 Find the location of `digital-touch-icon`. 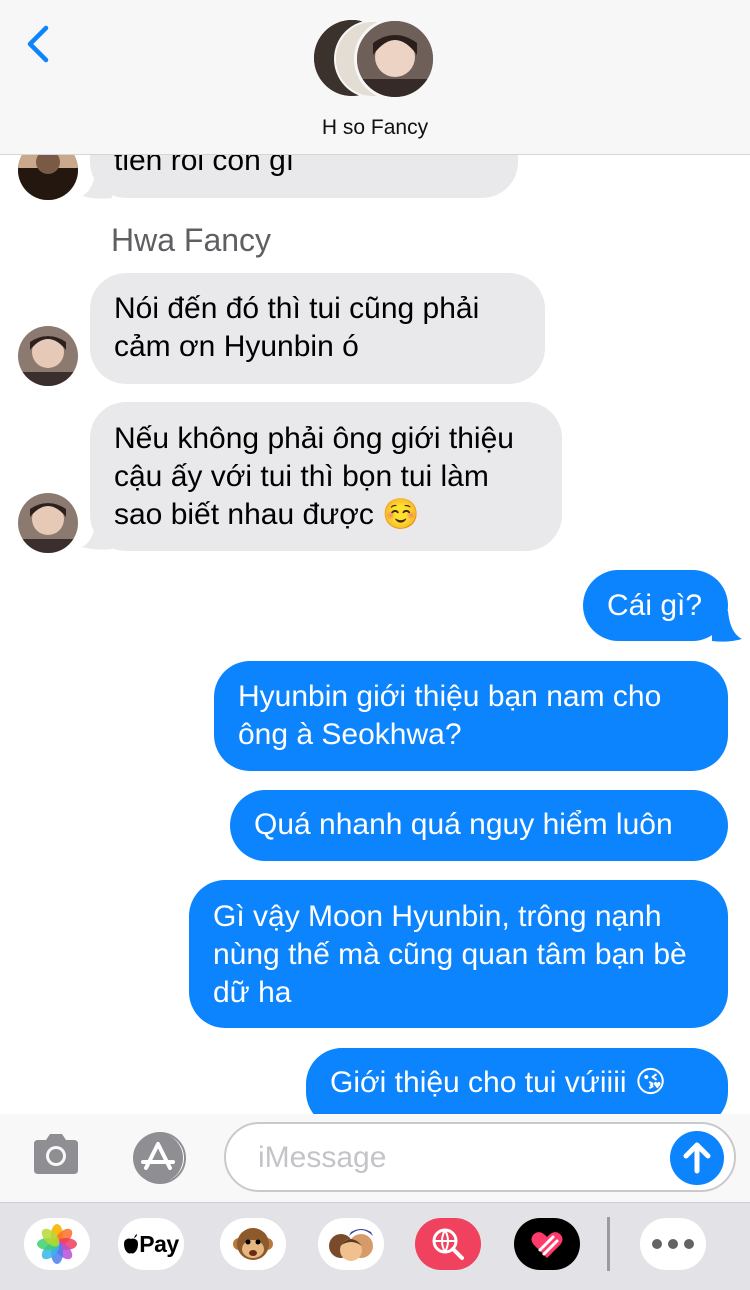

digital-touch-icon is located at coordinates (547, 1245).